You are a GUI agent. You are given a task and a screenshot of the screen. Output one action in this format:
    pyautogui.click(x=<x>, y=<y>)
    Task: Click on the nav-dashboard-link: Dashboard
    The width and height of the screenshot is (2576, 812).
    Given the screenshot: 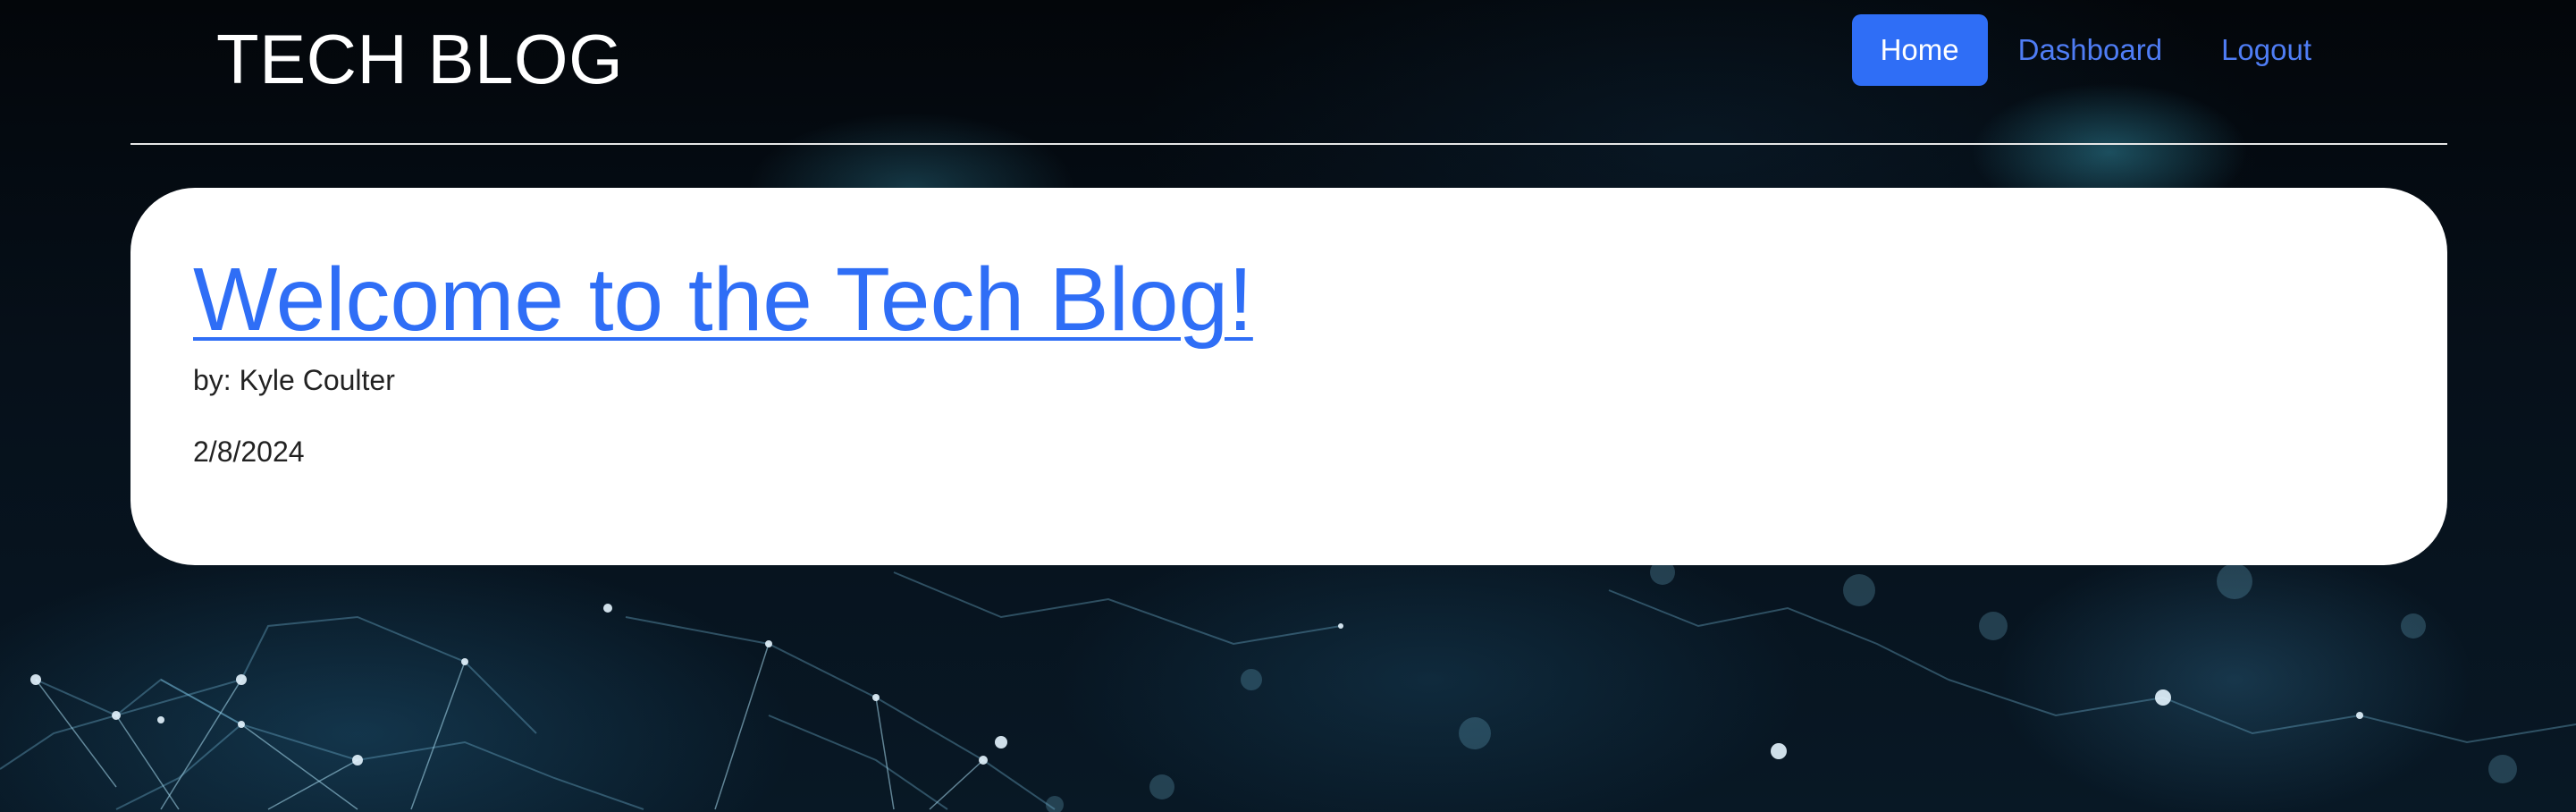 What is the action you would take?
    pyautogui.click(x=2090, y=50)
    